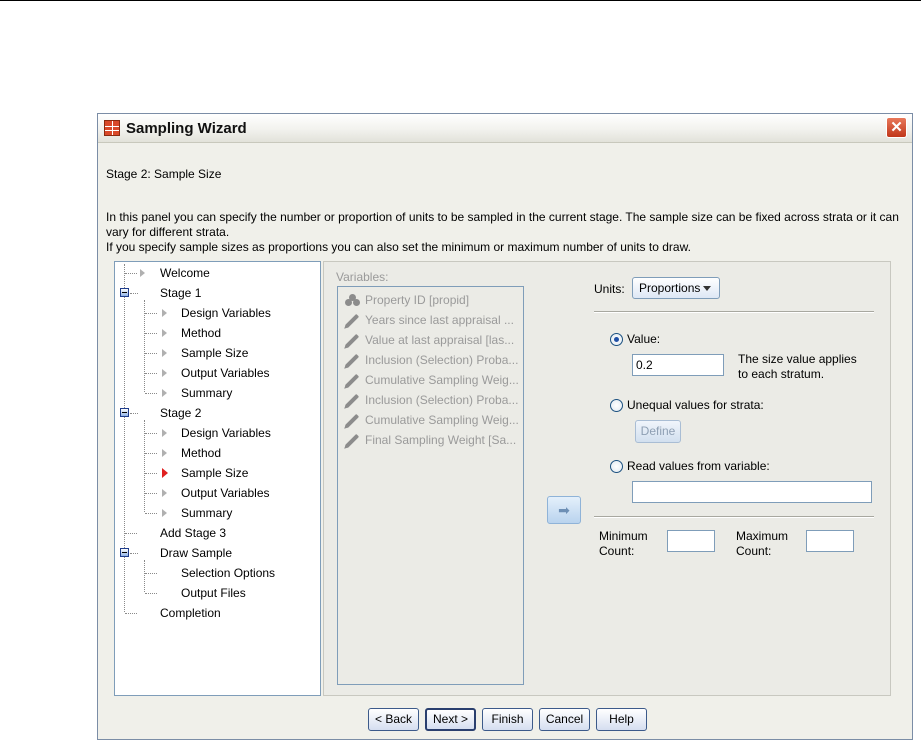 The height and width of the screenshot is (747, 921). What do you see at coordinates (507, 719) in the screenshot?
I see `finish-button: Finish` at bounding box center [507, 719].